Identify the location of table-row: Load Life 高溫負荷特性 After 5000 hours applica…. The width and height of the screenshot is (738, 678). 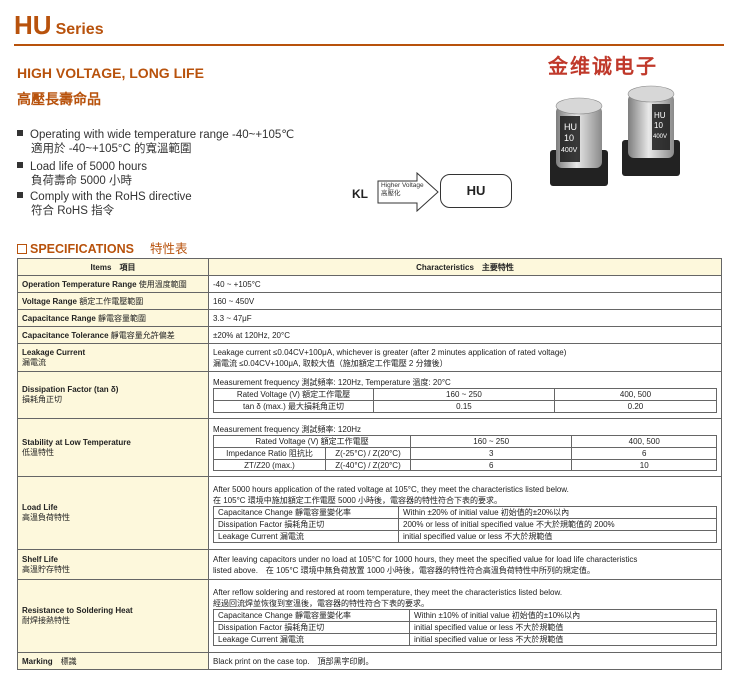
(369, 513).